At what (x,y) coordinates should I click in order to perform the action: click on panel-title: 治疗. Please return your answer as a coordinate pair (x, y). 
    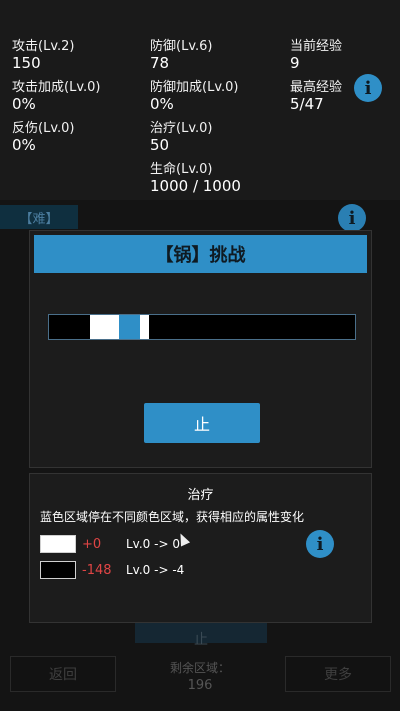
    Looking at the image, I should click on (200, 495).